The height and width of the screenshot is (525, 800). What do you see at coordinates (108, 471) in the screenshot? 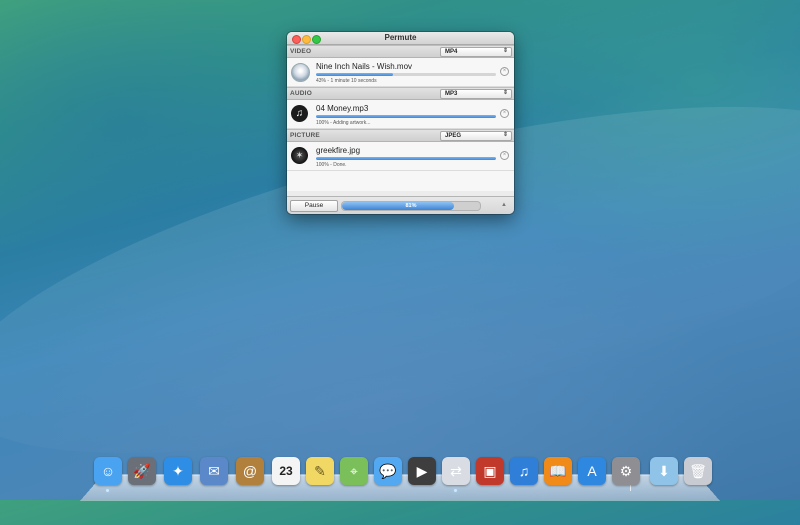
I see `finder-icon: ☺` at bounding box center [108, 471].